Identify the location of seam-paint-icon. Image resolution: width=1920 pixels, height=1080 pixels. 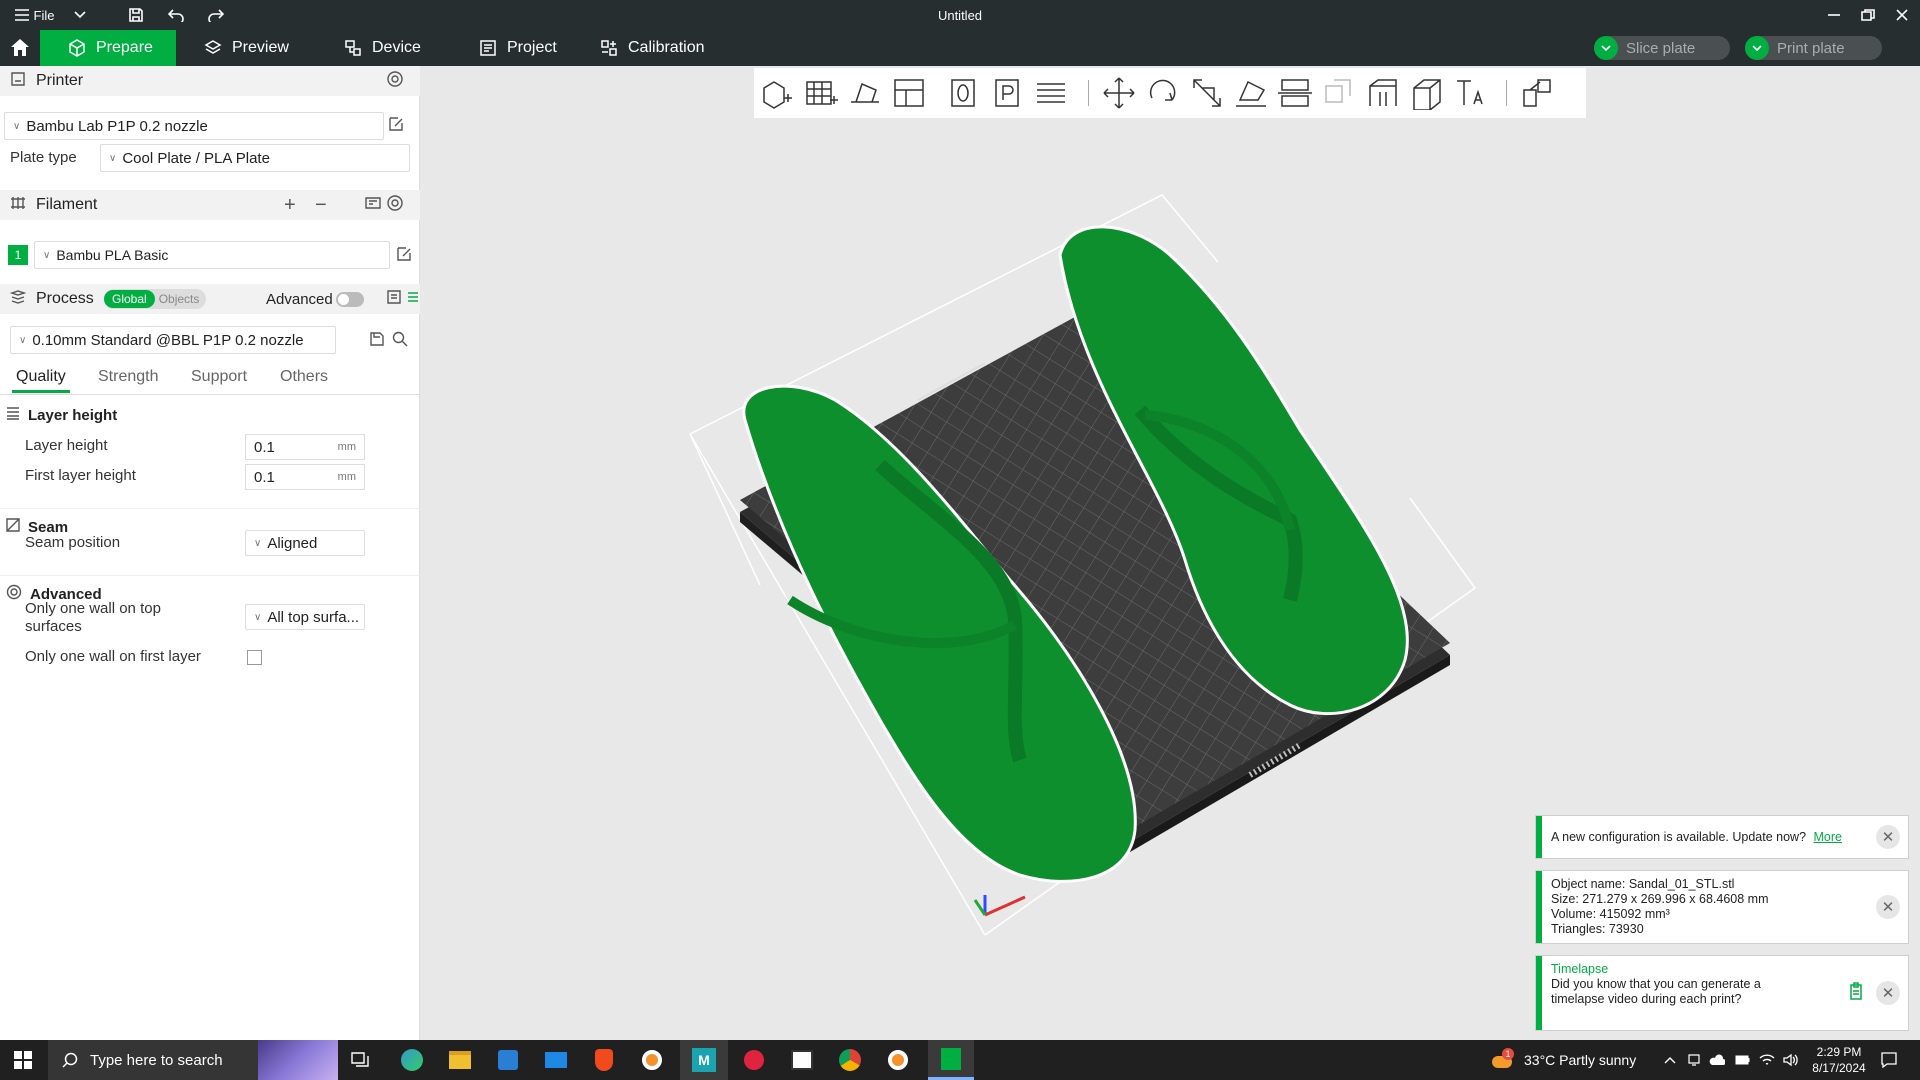
(1427, 93).